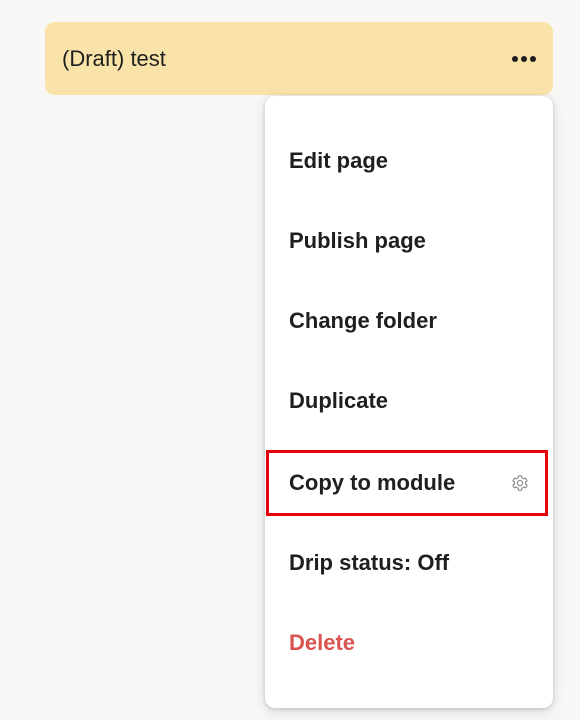  What do you see at coordinates (409, 643) in the screenshot?
I see `menu-item-delete: Delete` at bounding box center [409, 643].